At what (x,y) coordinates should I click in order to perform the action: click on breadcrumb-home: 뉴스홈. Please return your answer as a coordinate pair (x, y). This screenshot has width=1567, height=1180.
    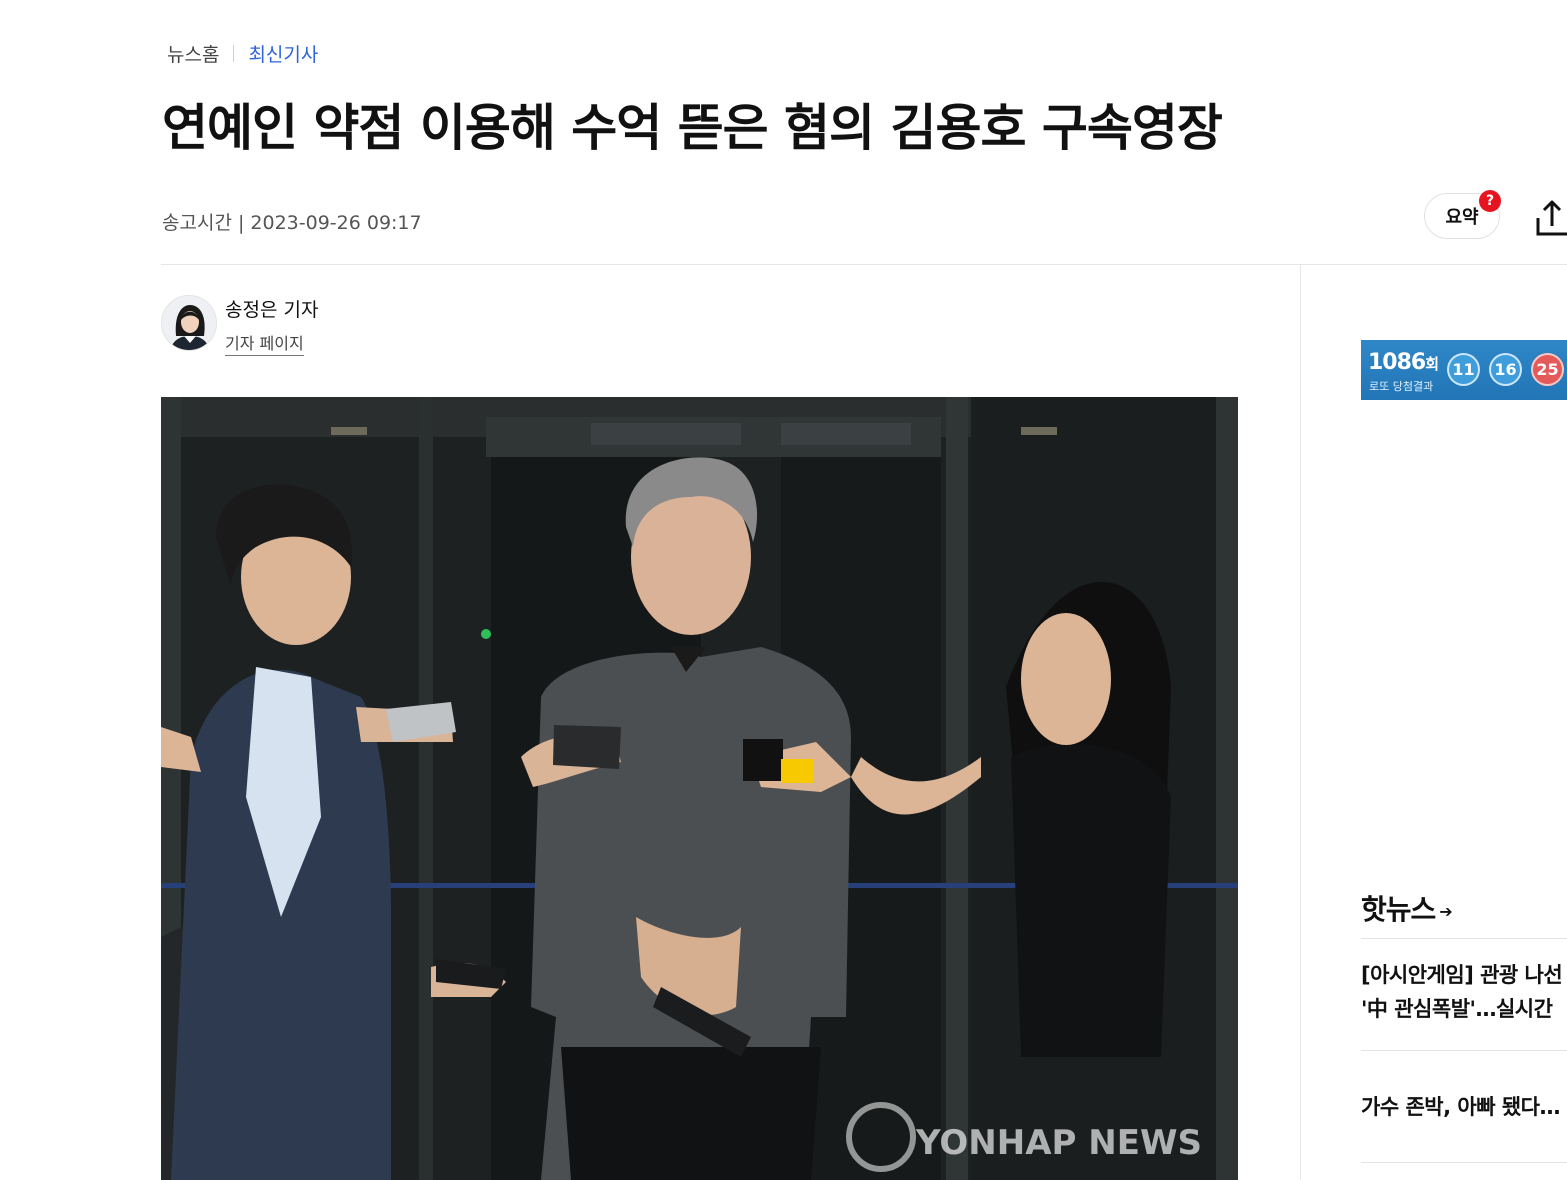
    Looking at the image, I should click on (193, 53).